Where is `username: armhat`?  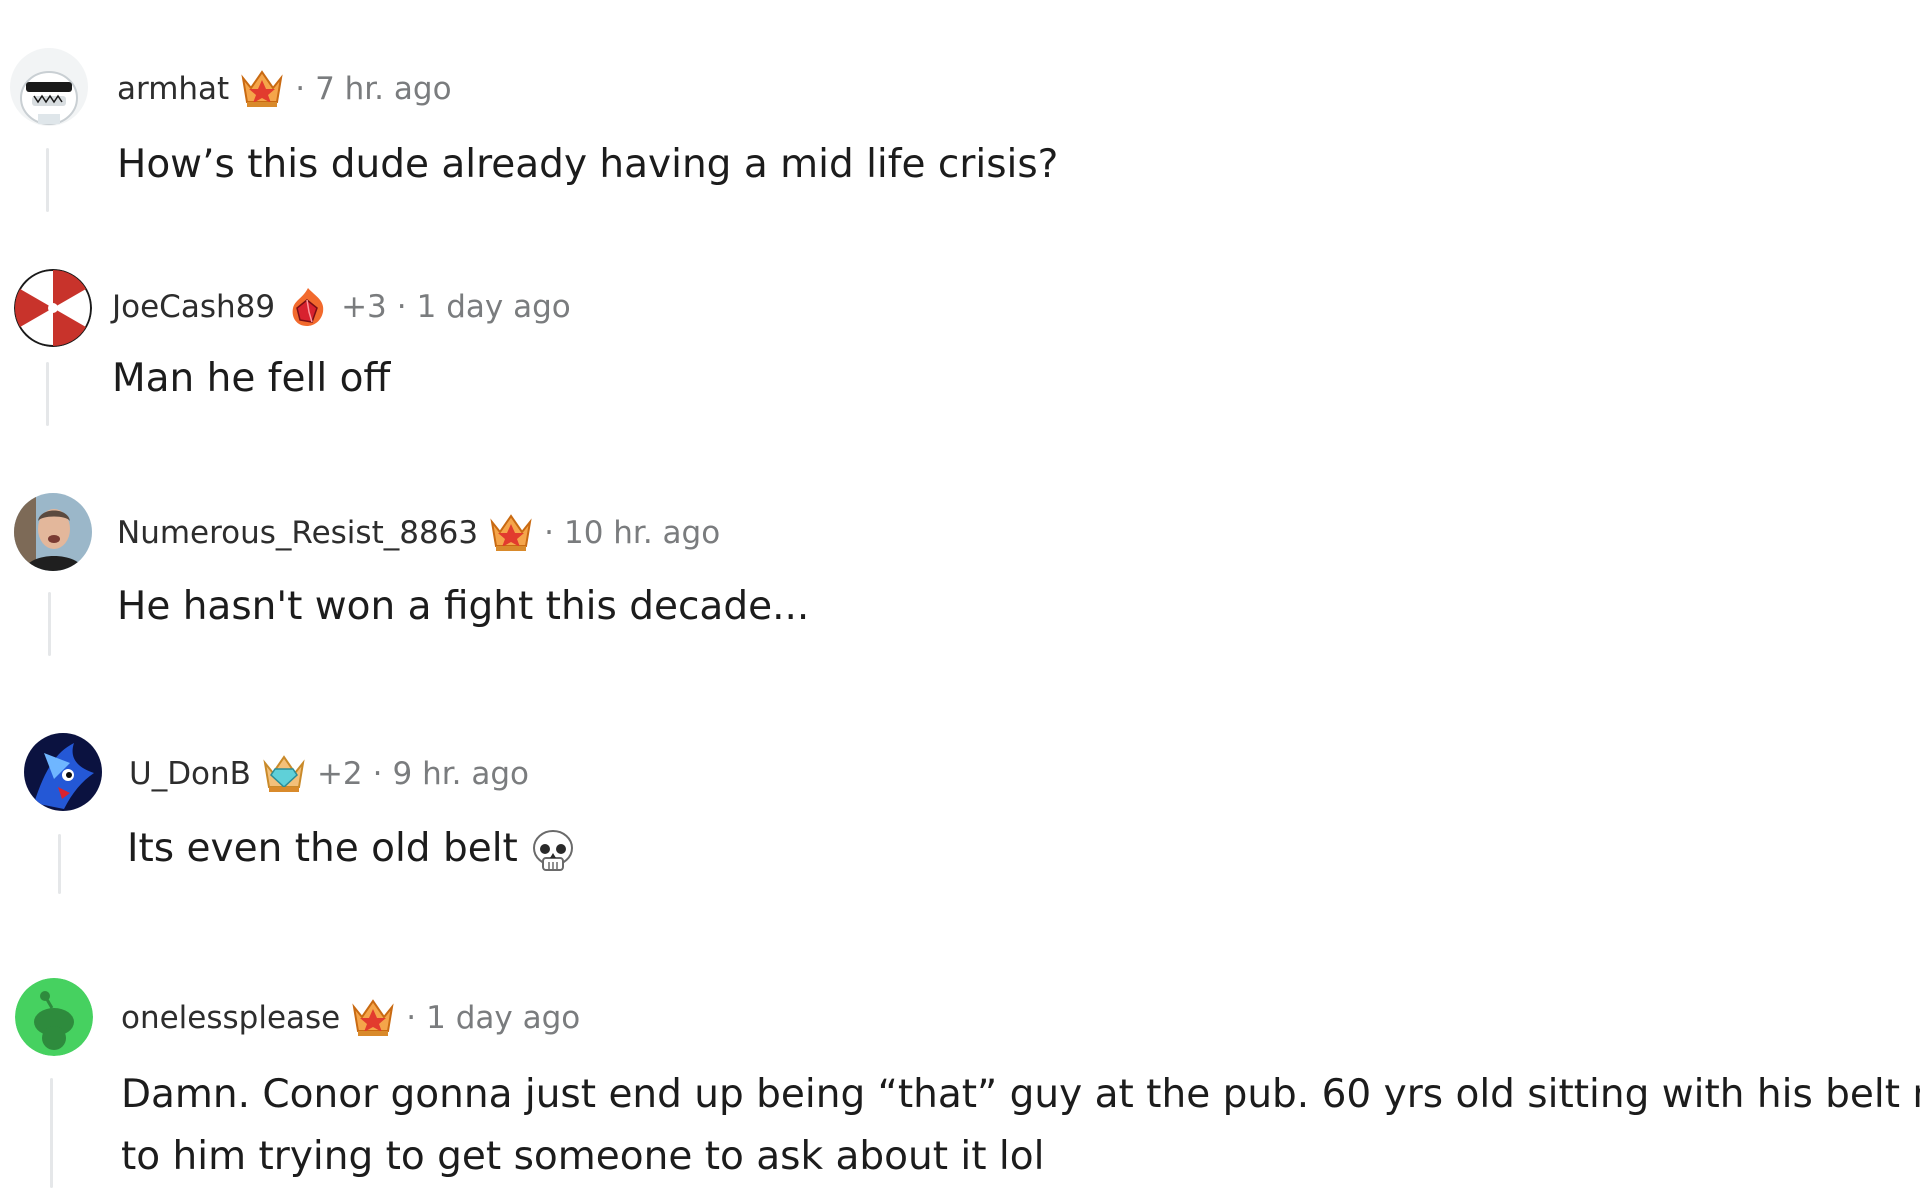 username: armhat is located at coordinates (173, 89).